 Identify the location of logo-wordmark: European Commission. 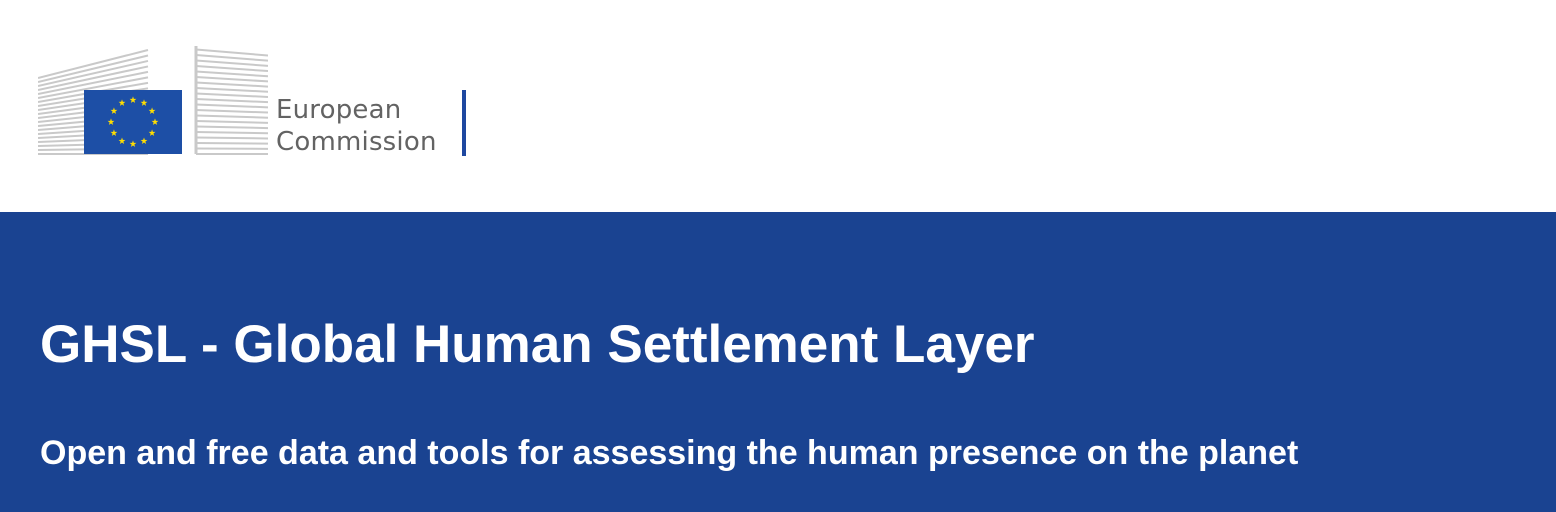
(356, 126).